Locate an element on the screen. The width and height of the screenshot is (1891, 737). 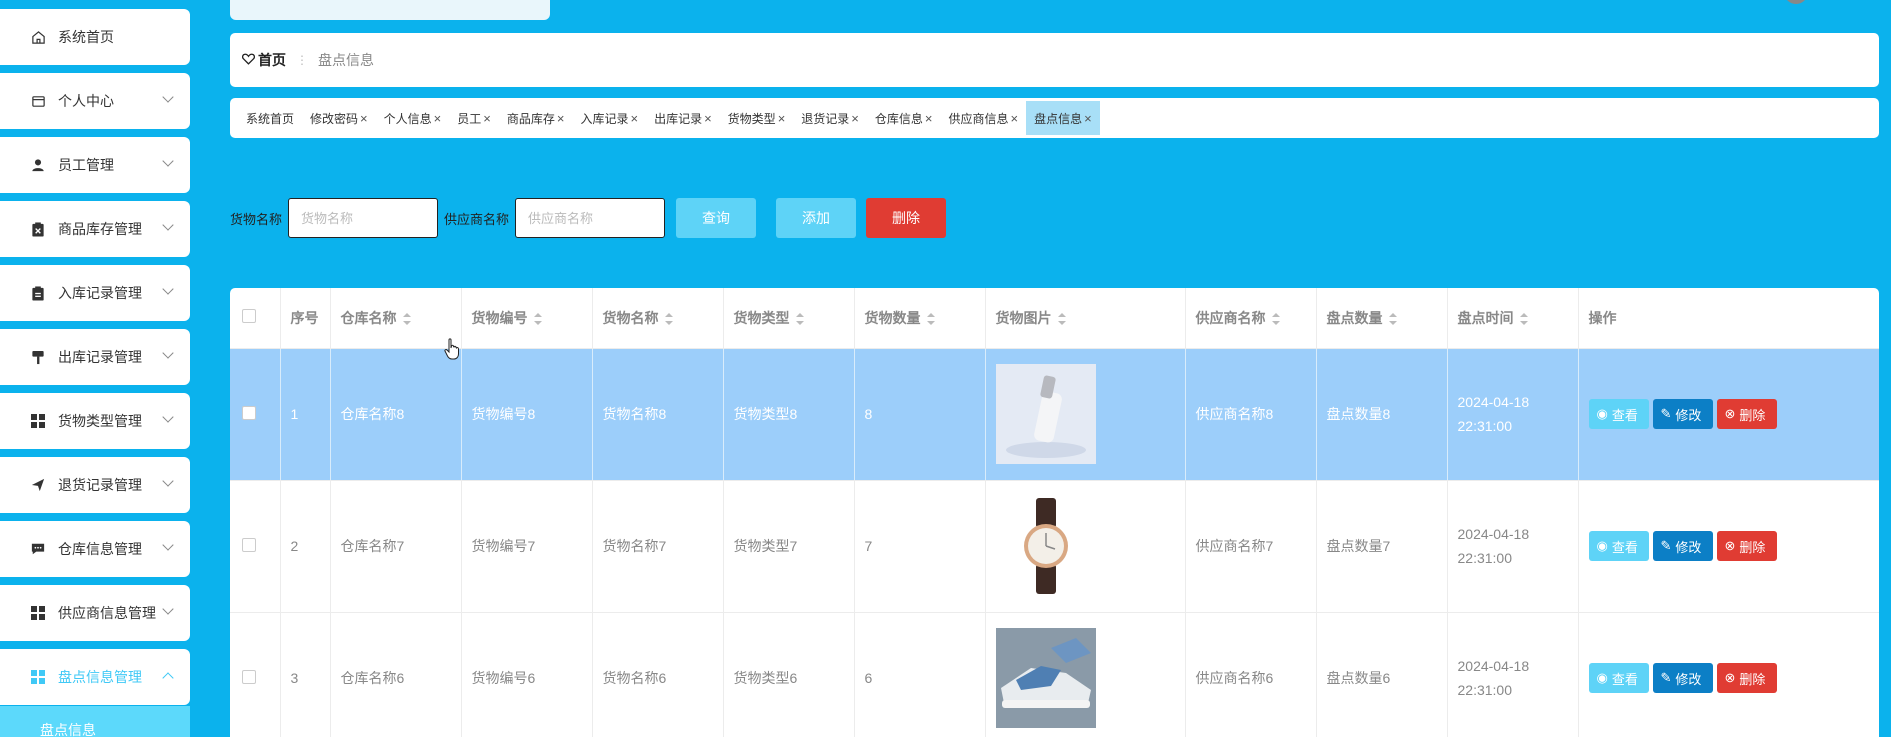
sidebar-item-inbound: 入库记录管理 is located at coordinates (95, 293).